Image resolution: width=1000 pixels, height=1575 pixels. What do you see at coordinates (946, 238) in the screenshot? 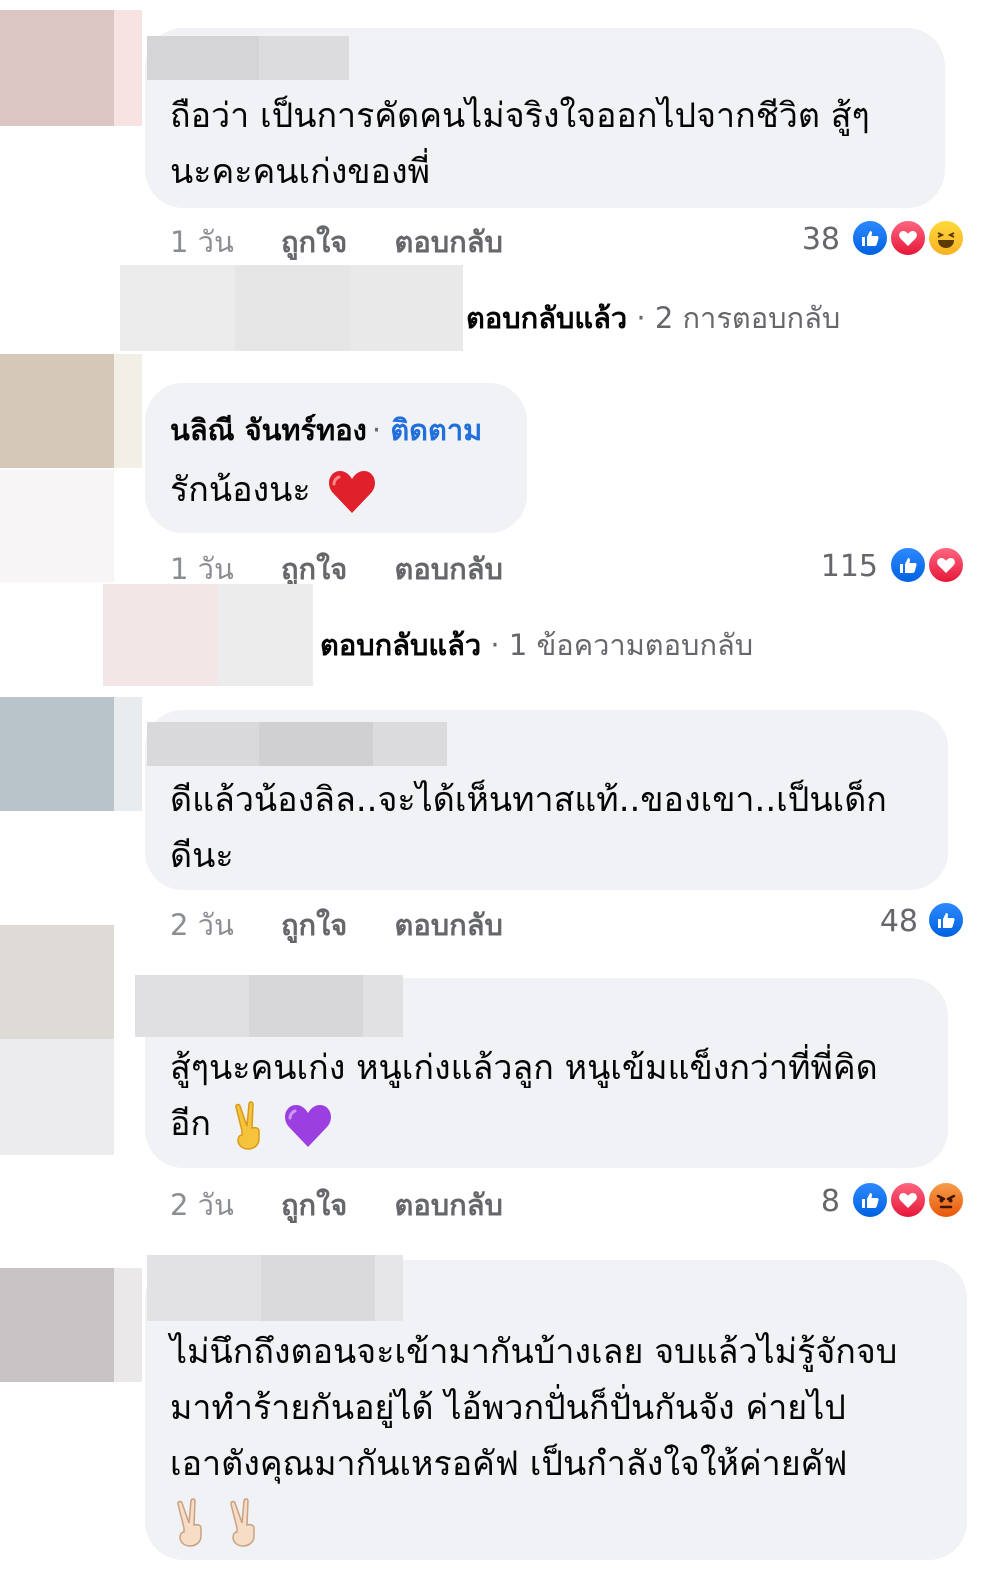
I see `haha-icon` at bounding box center [946, 238].